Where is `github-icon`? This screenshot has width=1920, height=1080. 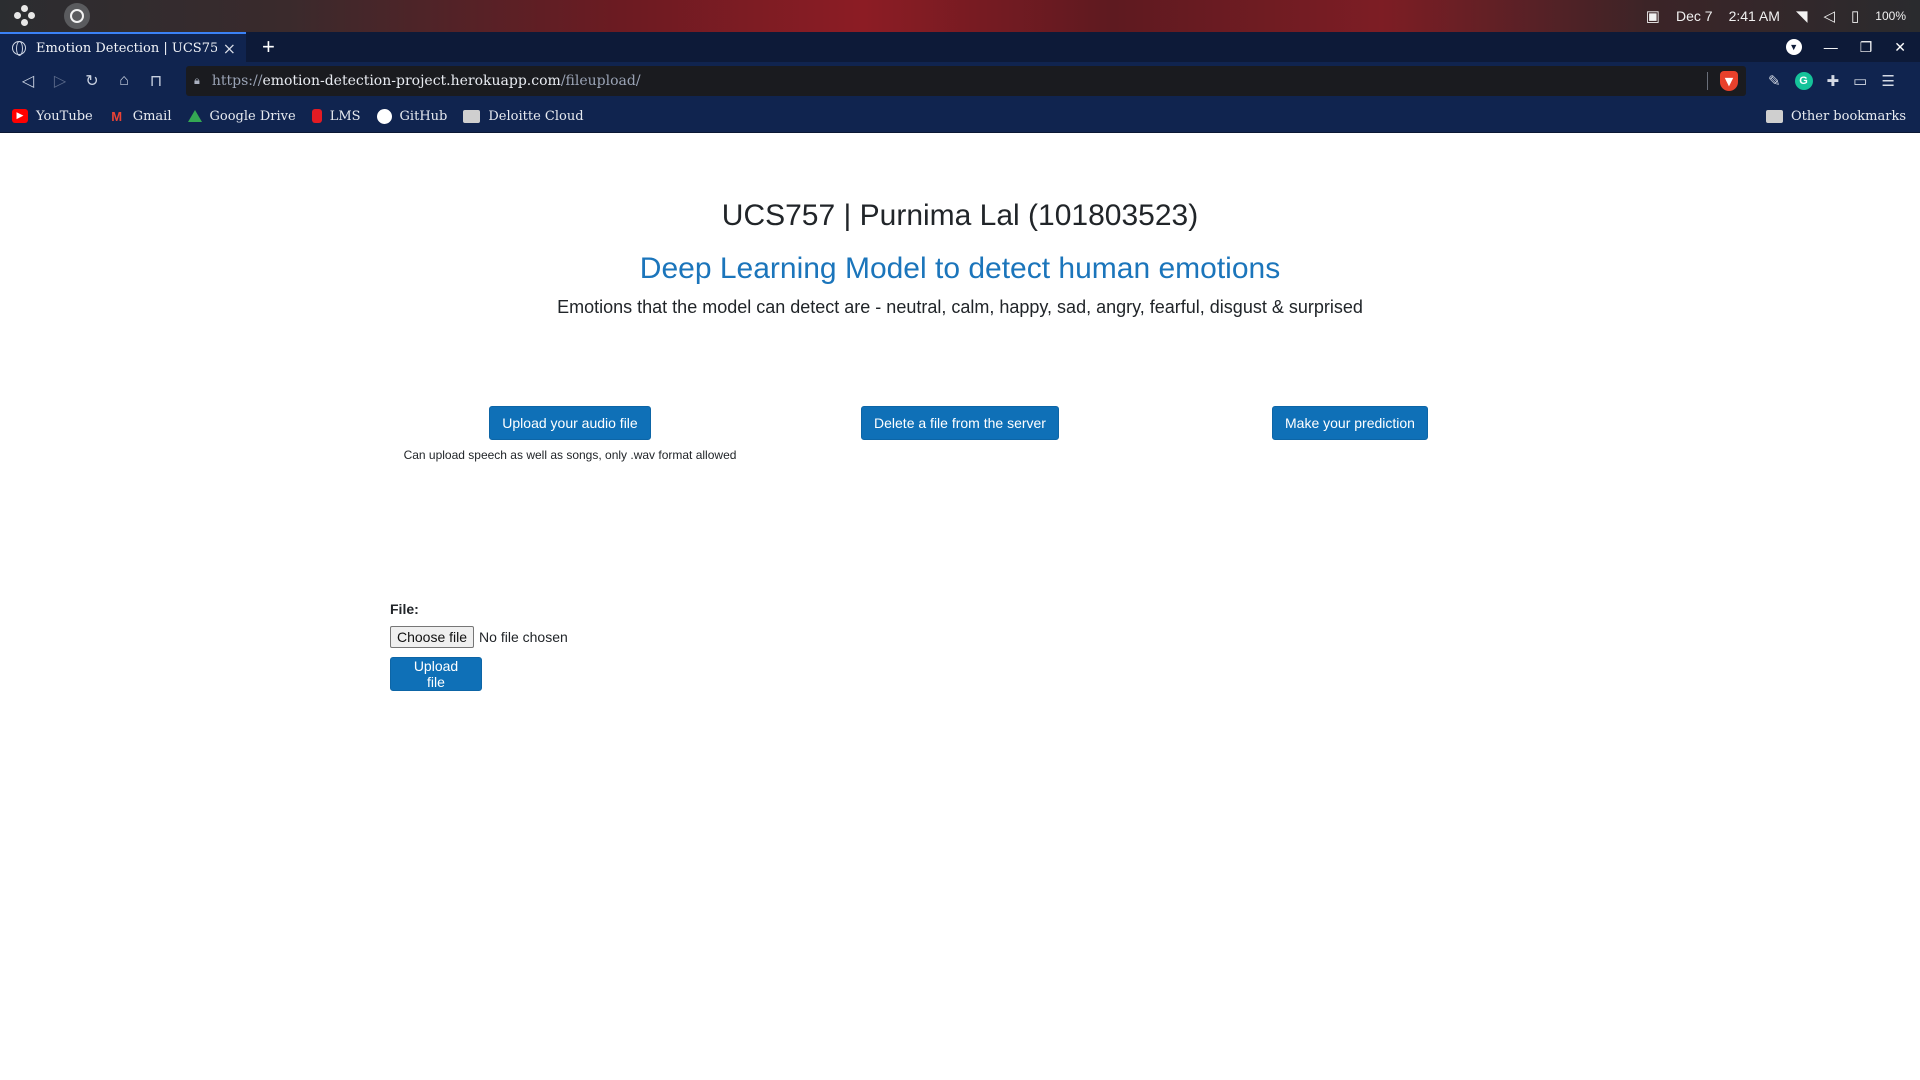
github-icon is located at coordinates (384, 116).